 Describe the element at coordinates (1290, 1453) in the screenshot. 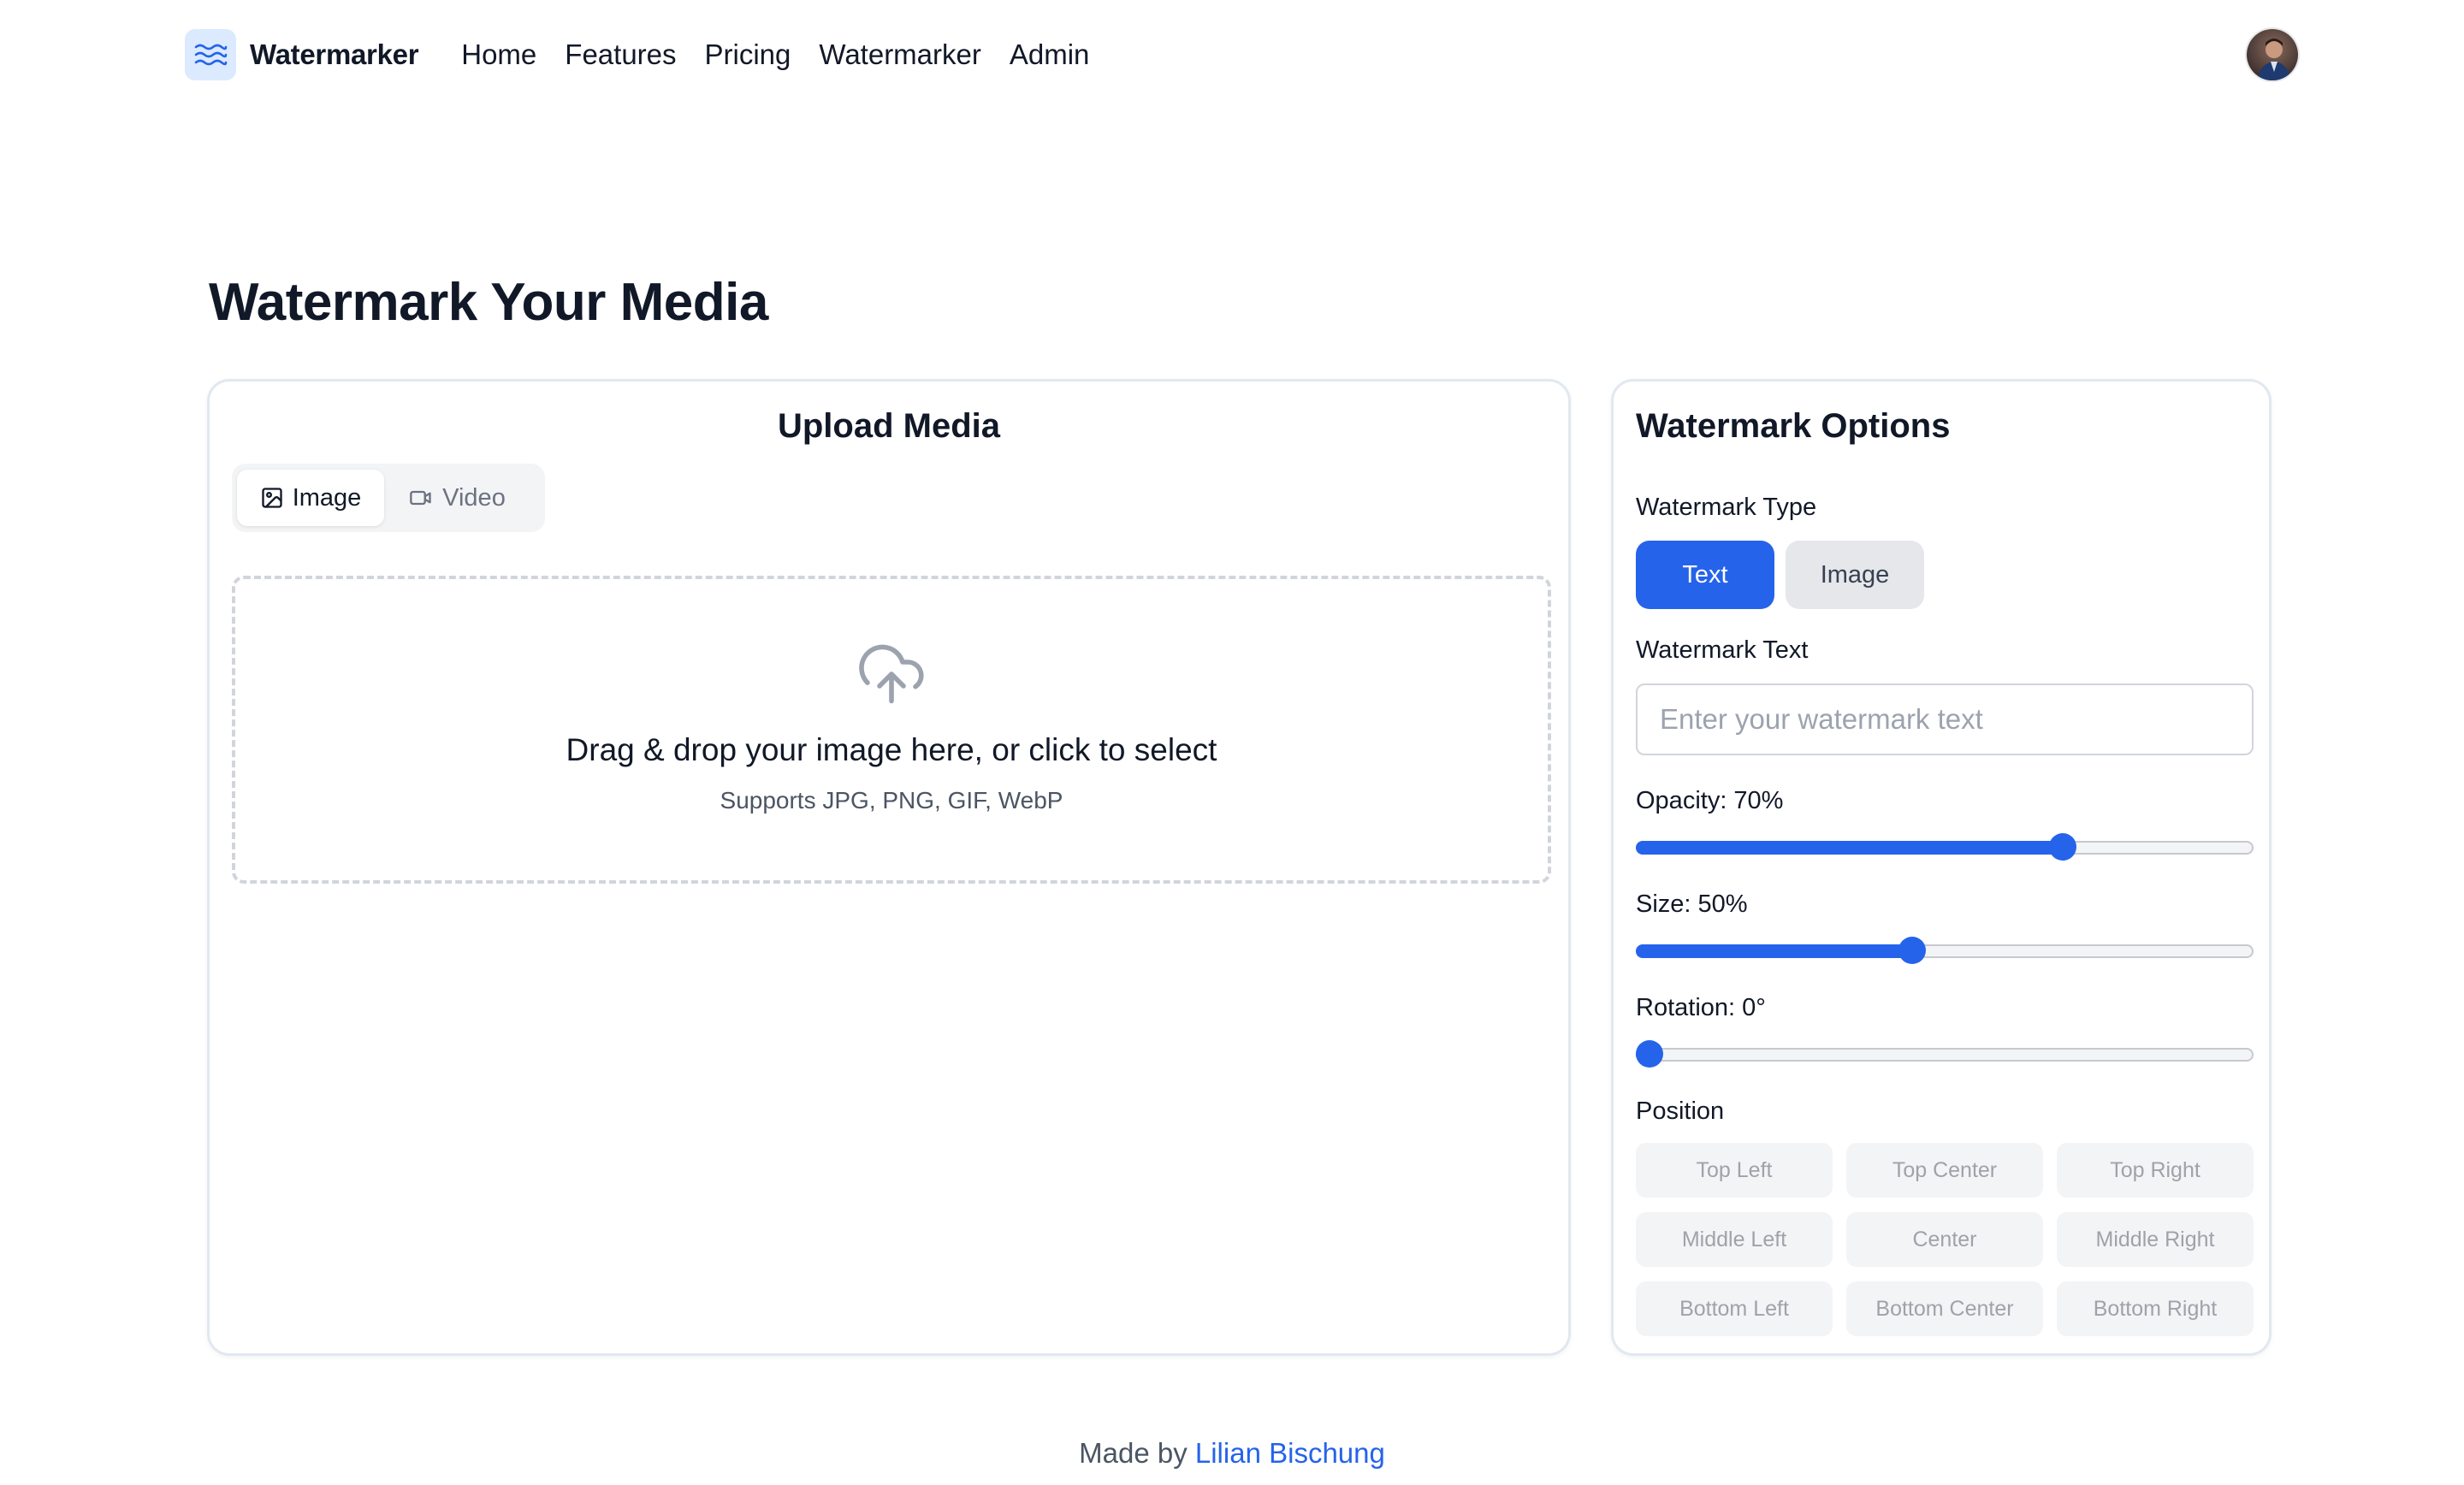

I see `footer-author-link: Lilian Bischung` at that location.